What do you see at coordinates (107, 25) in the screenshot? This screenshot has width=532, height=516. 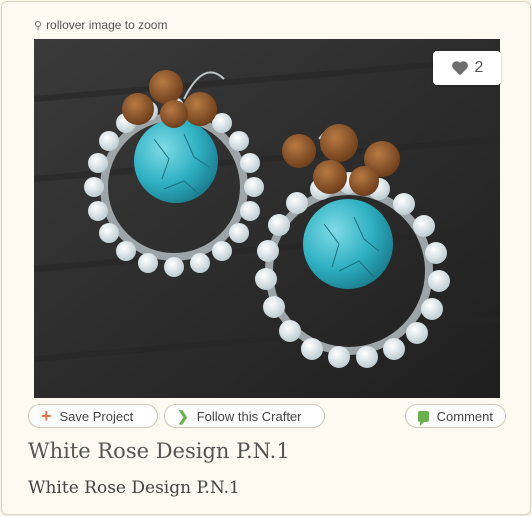 I see `zoom-hint-text: rollover image to zoom` at bounding box center [107, 25].